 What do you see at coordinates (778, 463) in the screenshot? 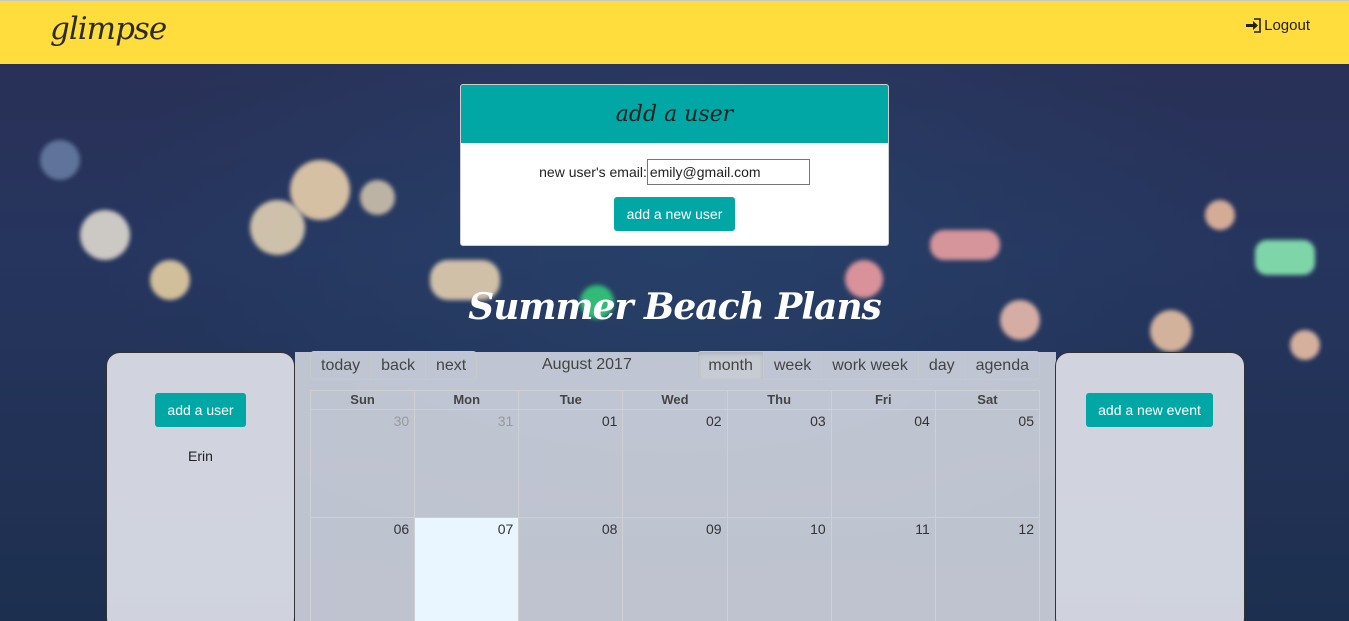
I see `day-cell: 03` at bounding box center [778, 463].